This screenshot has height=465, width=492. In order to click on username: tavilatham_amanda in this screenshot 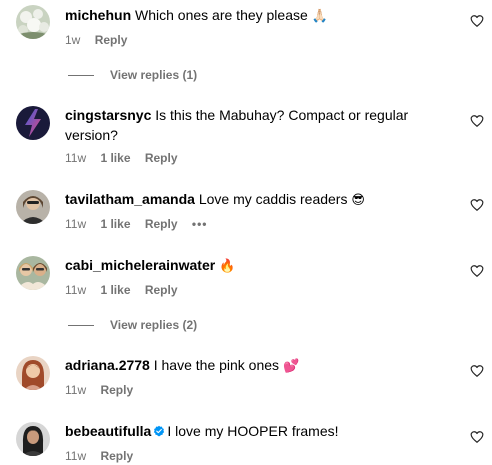, I will do `click(130, 199)`.